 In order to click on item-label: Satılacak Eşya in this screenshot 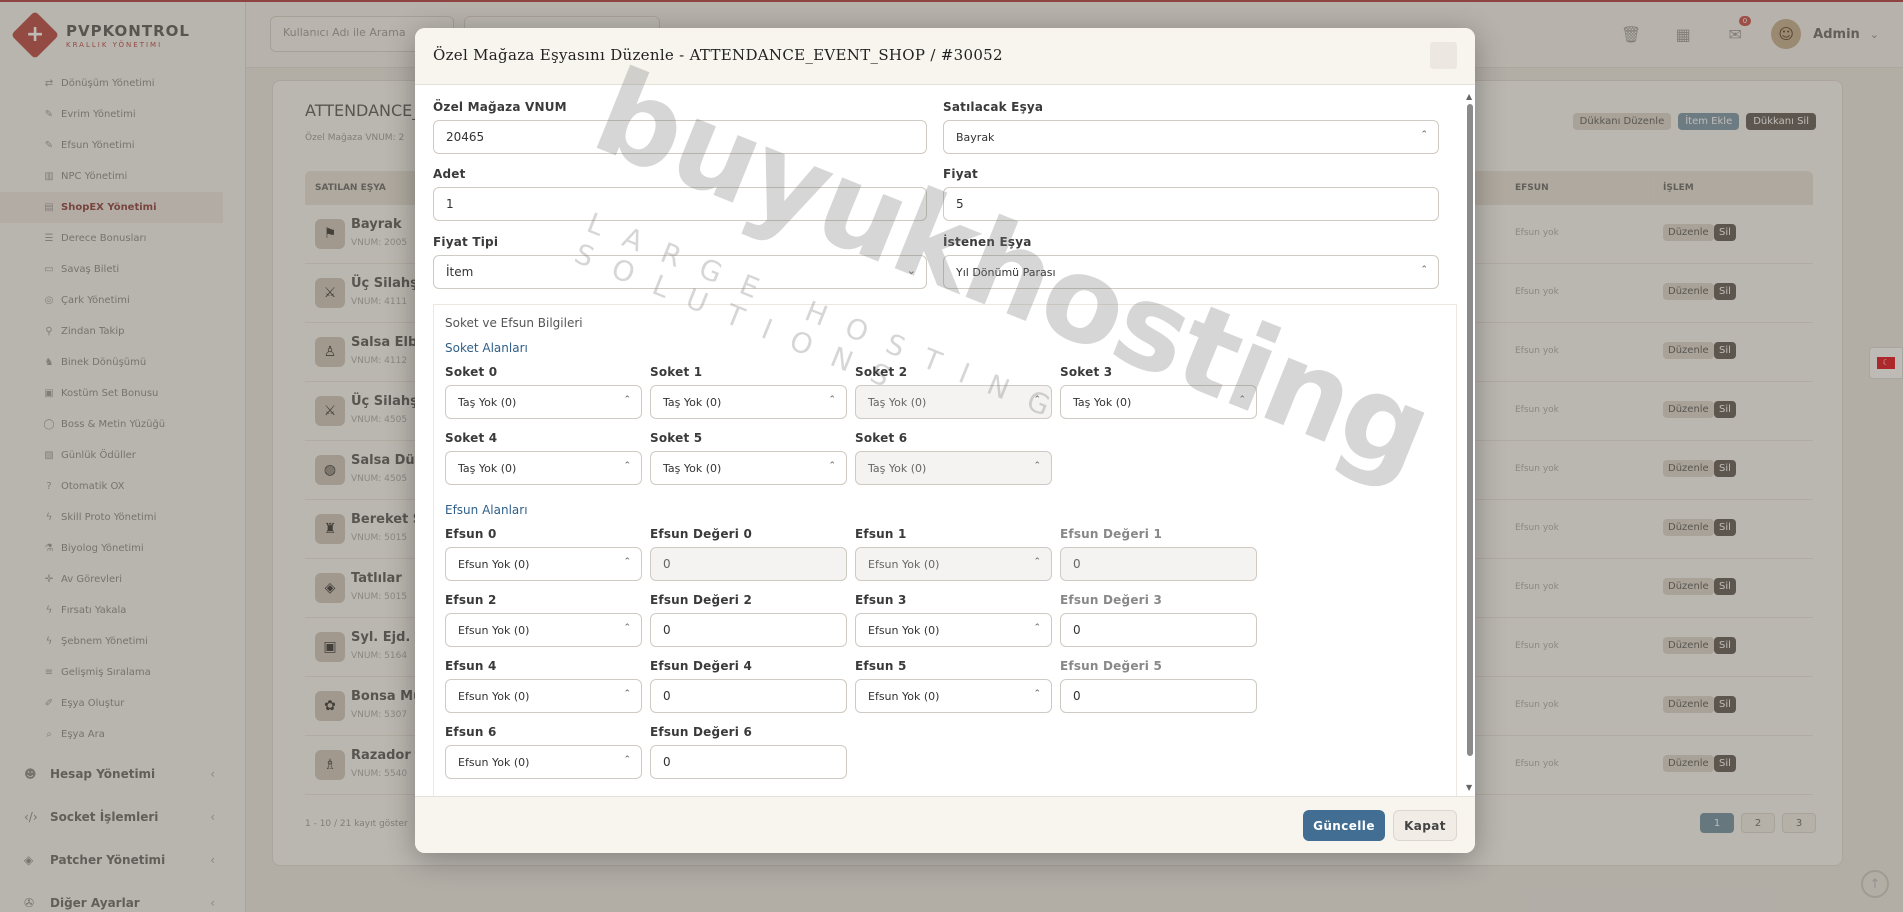, I will do `click(993, 107)`.